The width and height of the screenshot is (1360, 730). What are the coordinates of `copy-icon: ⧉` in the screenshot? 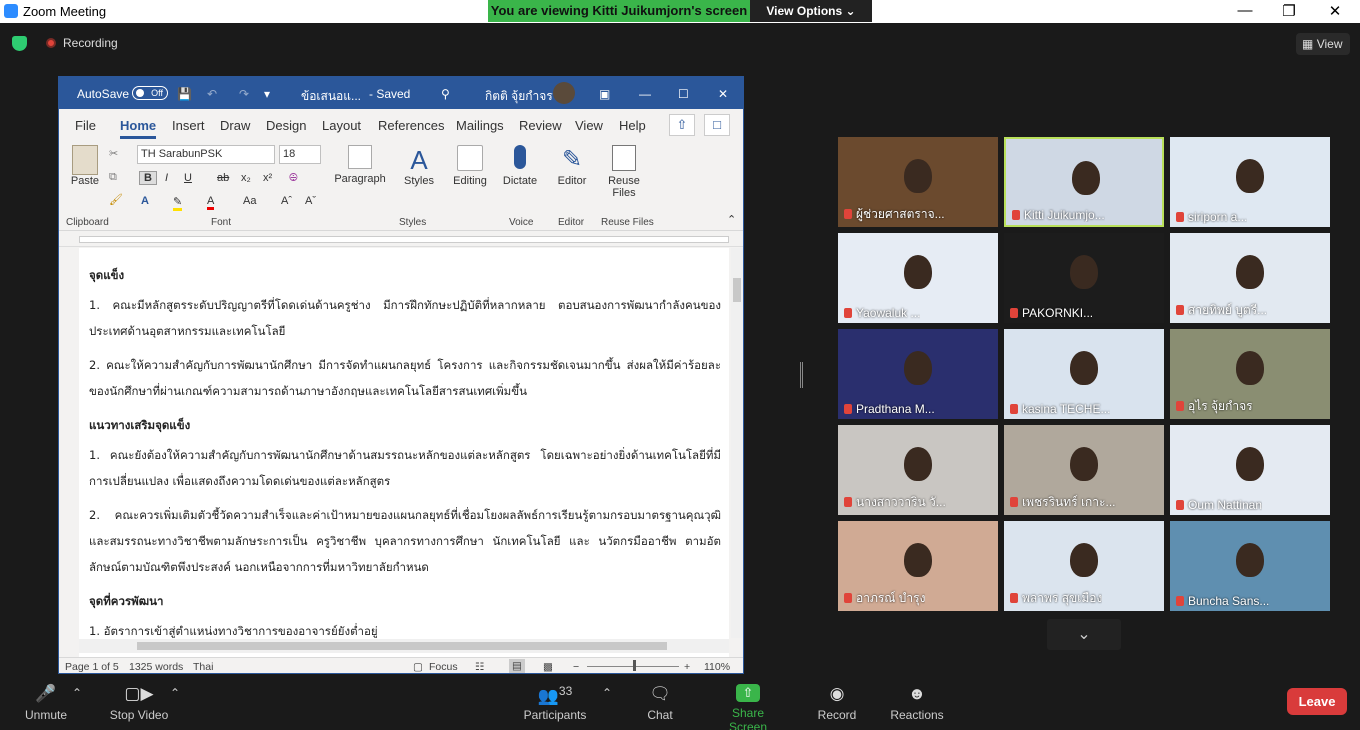 It's located at (113, 177).